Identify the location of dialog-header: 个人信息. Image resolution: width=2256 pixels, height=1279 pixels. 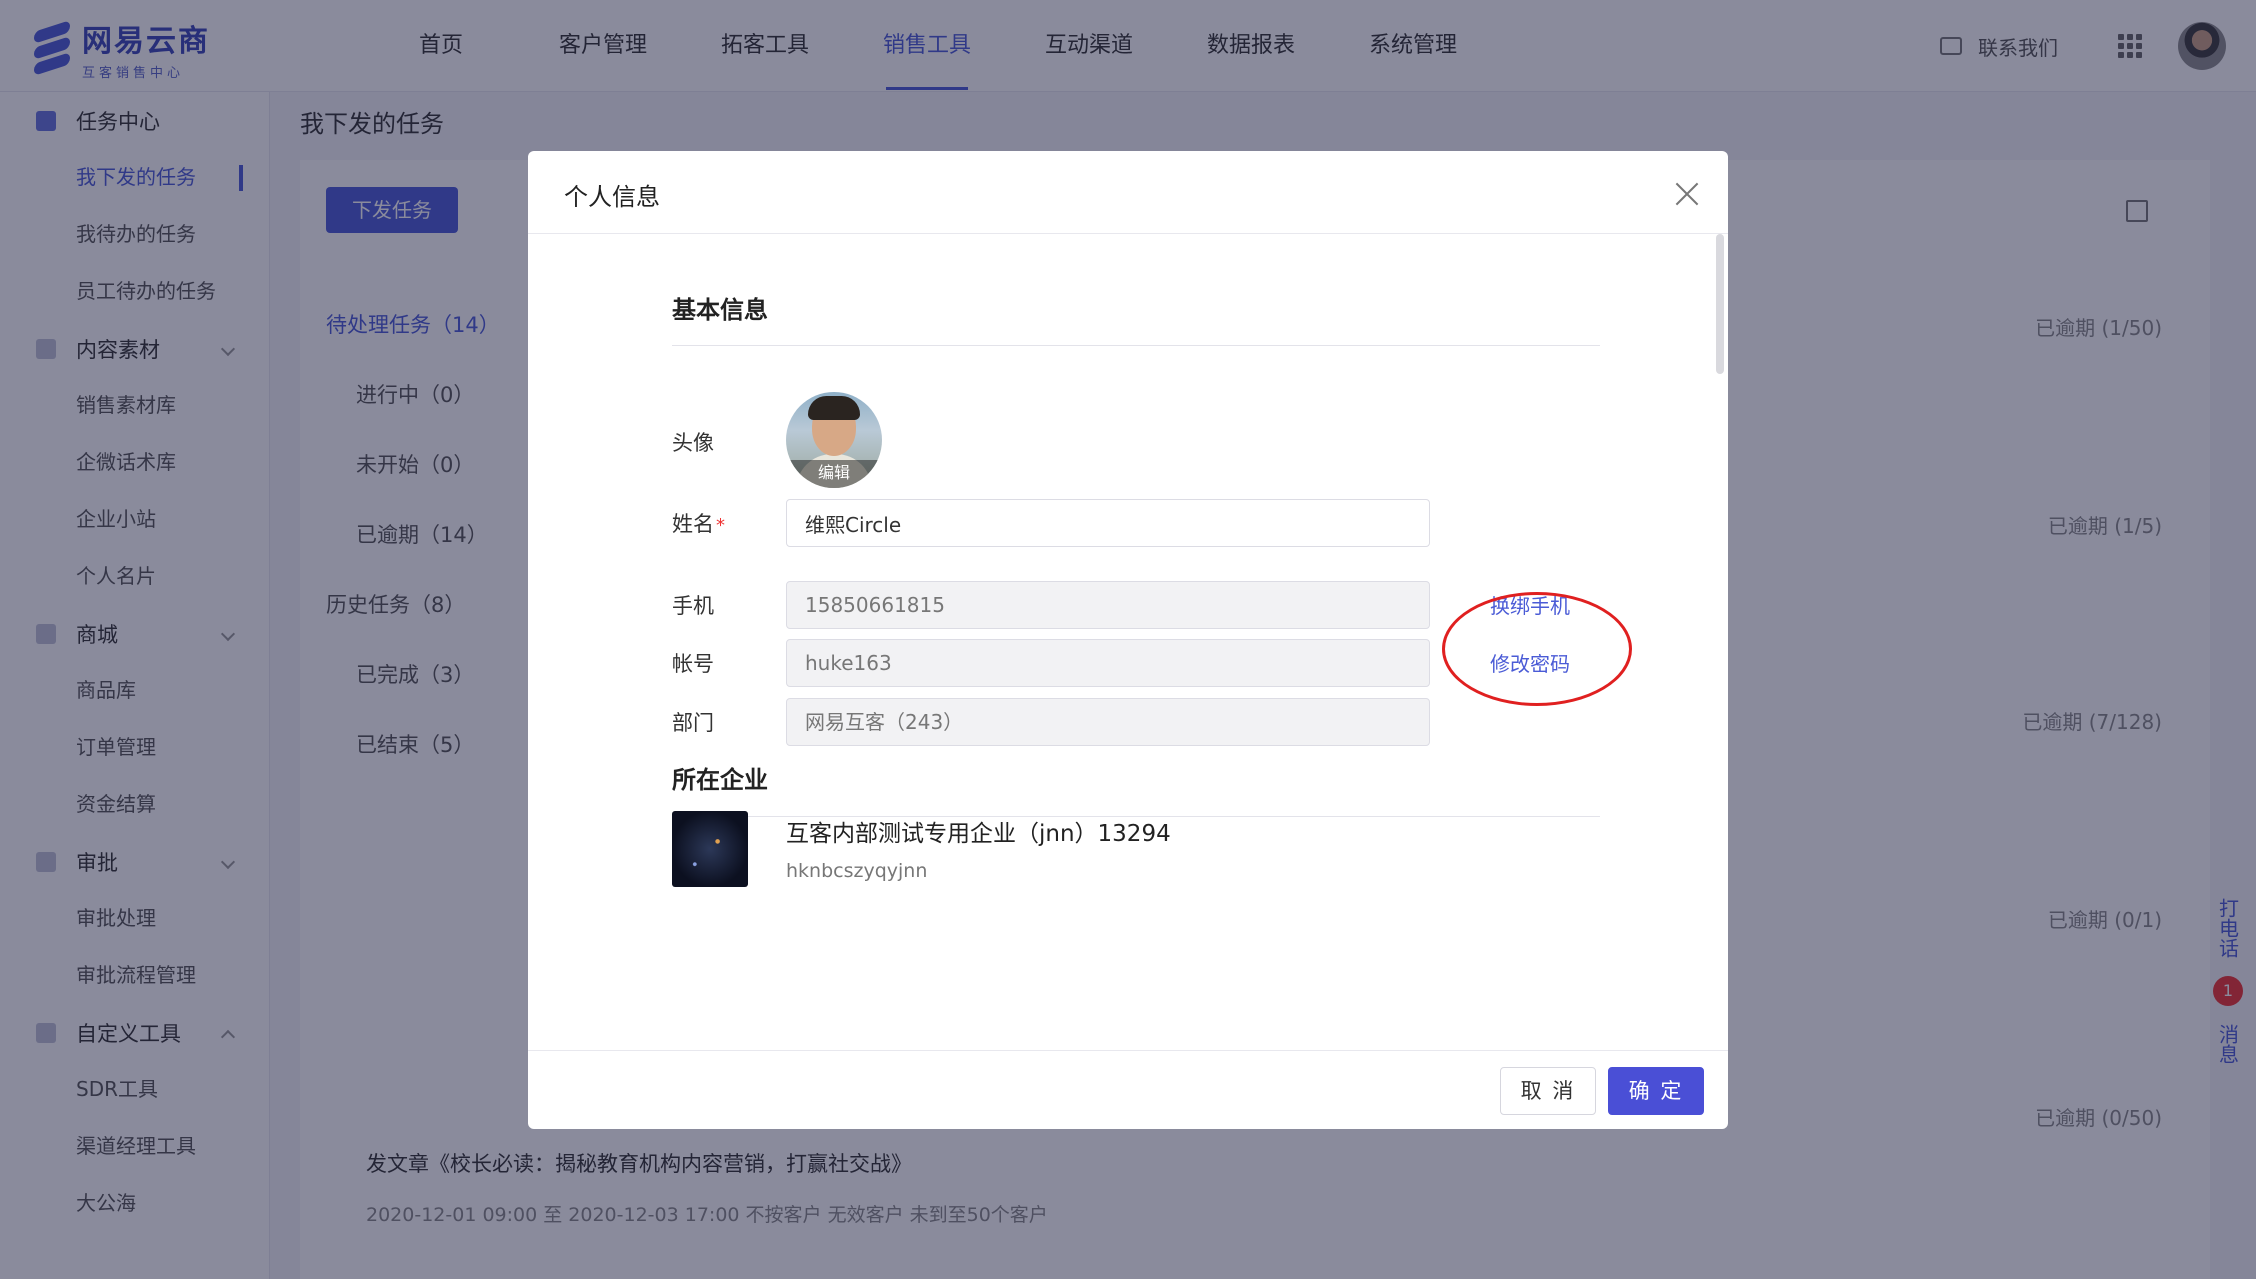
(1128, 192).